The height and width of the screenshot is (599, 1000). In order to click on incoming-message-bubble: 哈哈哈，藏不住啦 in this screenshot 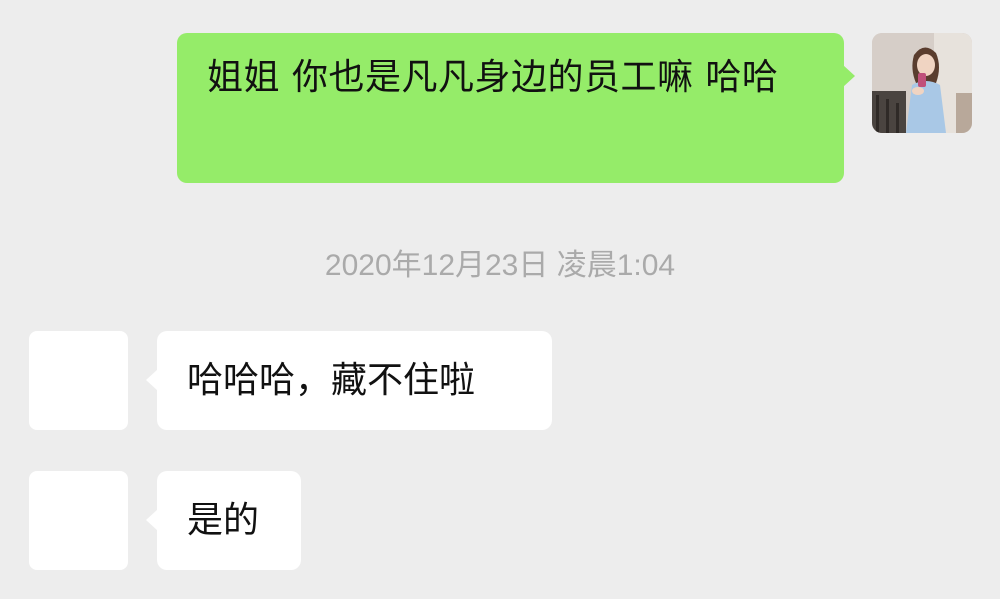, I will do `click(349, 380)`.